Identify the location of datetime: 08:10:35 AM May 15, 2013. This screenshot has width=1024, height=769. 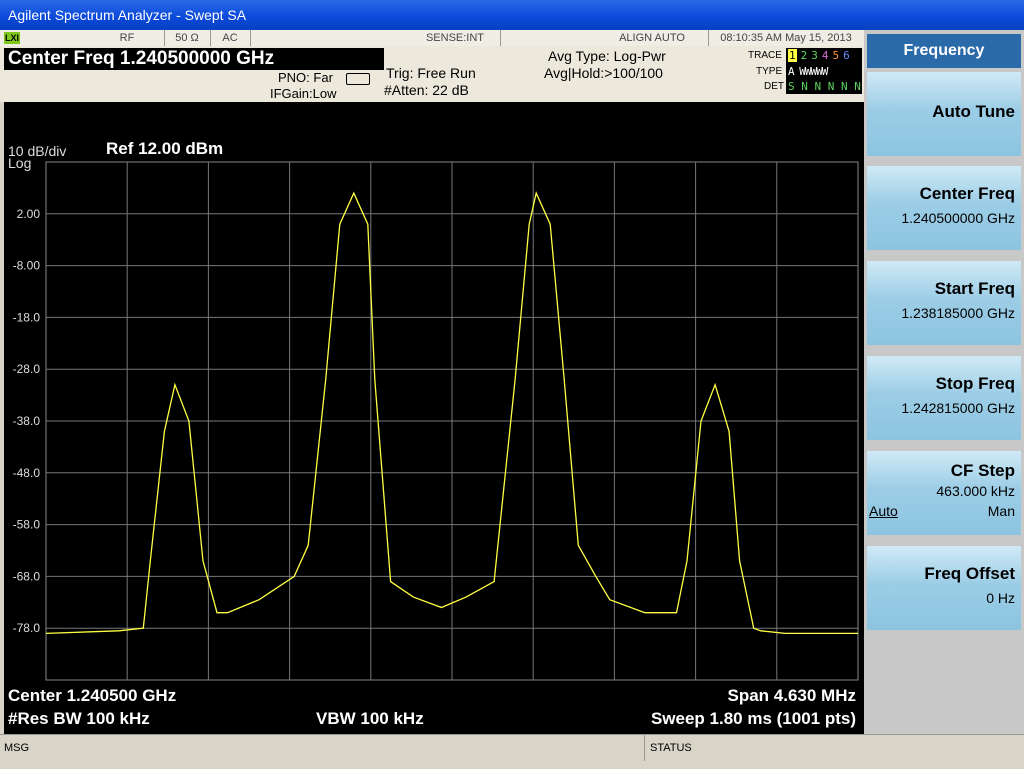
(786, 38).